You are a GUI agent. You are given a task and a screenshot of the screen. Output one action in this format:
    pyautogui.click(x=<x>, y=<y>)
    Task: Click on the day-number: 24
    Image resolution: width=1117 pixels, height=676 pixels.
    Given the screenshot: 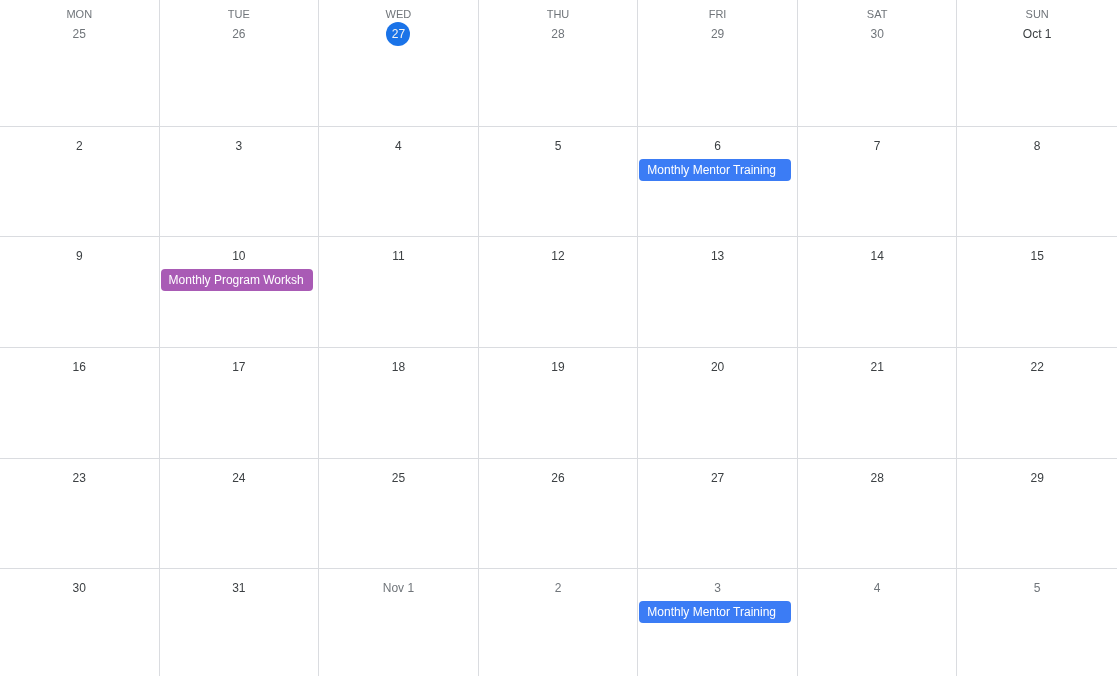 What is the action you would take?
    pyautogui.click(x=239, y=478)
    